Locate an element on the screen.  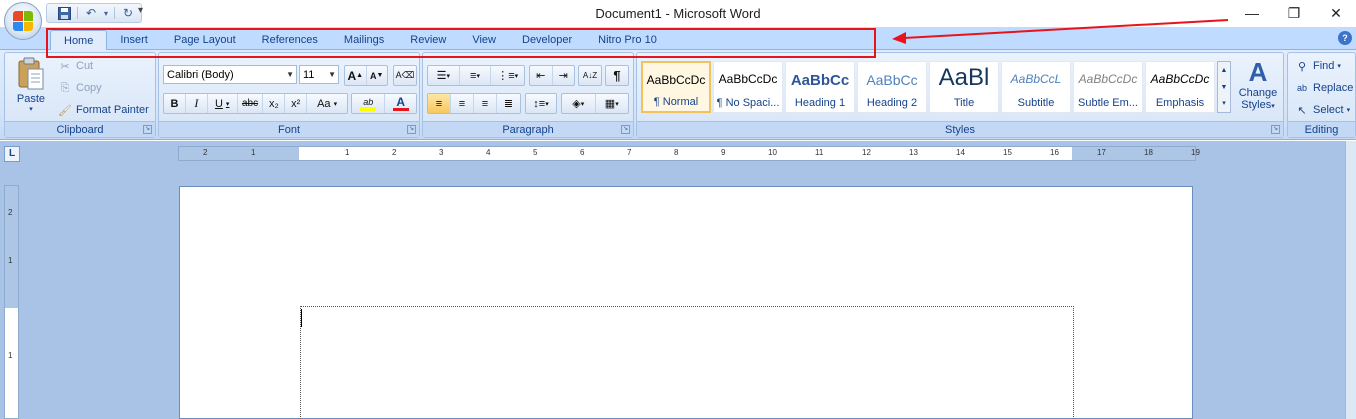
indent-buttons: ⇤ ⇥ is located at coordinates (552, 75).